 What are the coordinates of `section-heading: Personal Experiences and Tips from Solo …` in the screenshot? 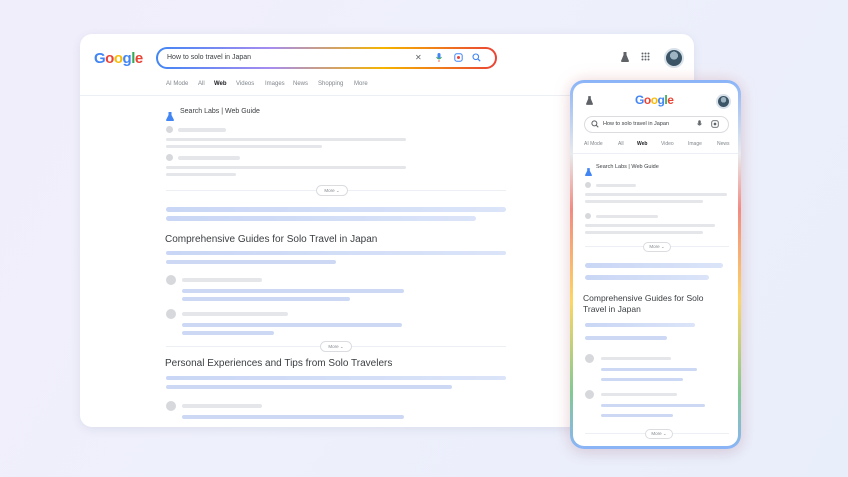 It's located at (278, 363).